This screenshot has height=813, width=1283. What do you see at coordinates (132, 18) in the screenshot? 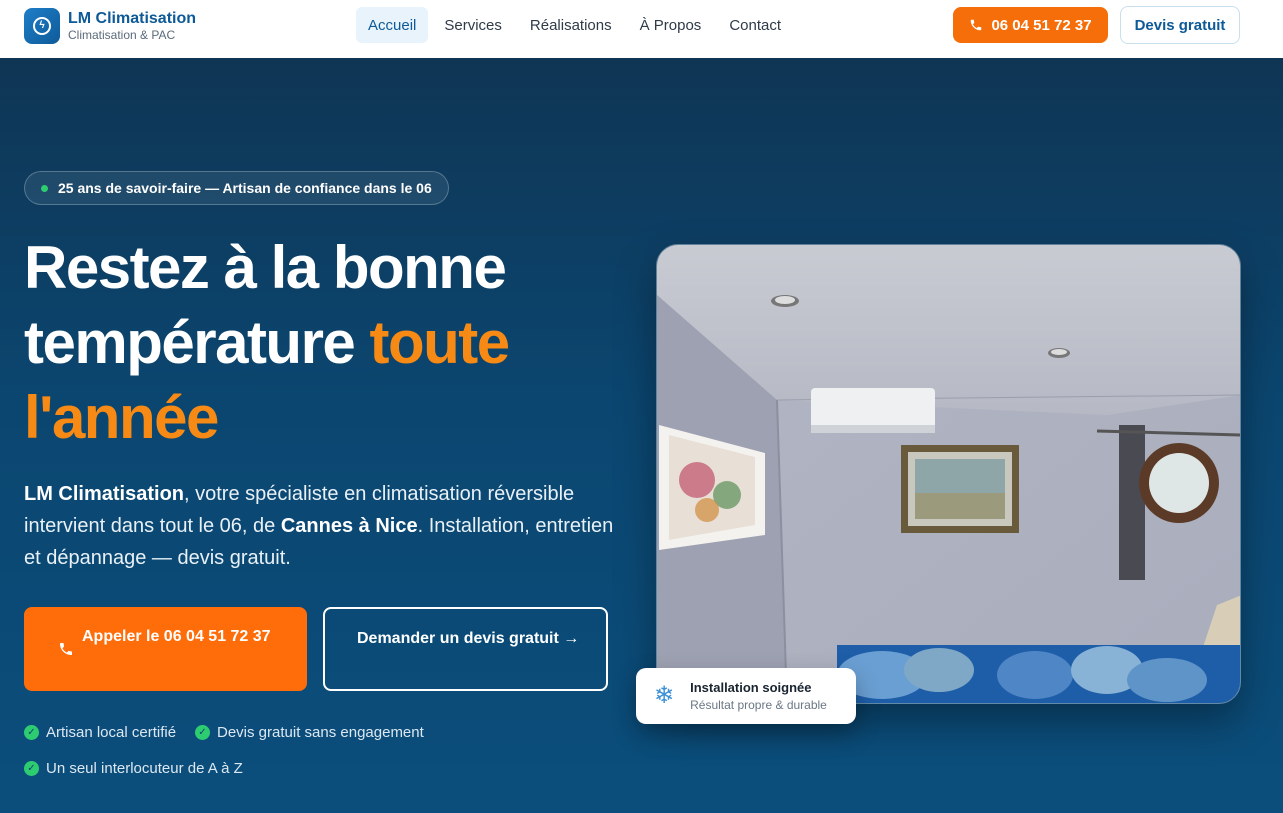
I see `brand-name: LM Climatisation` at bounding box center [132, 18].